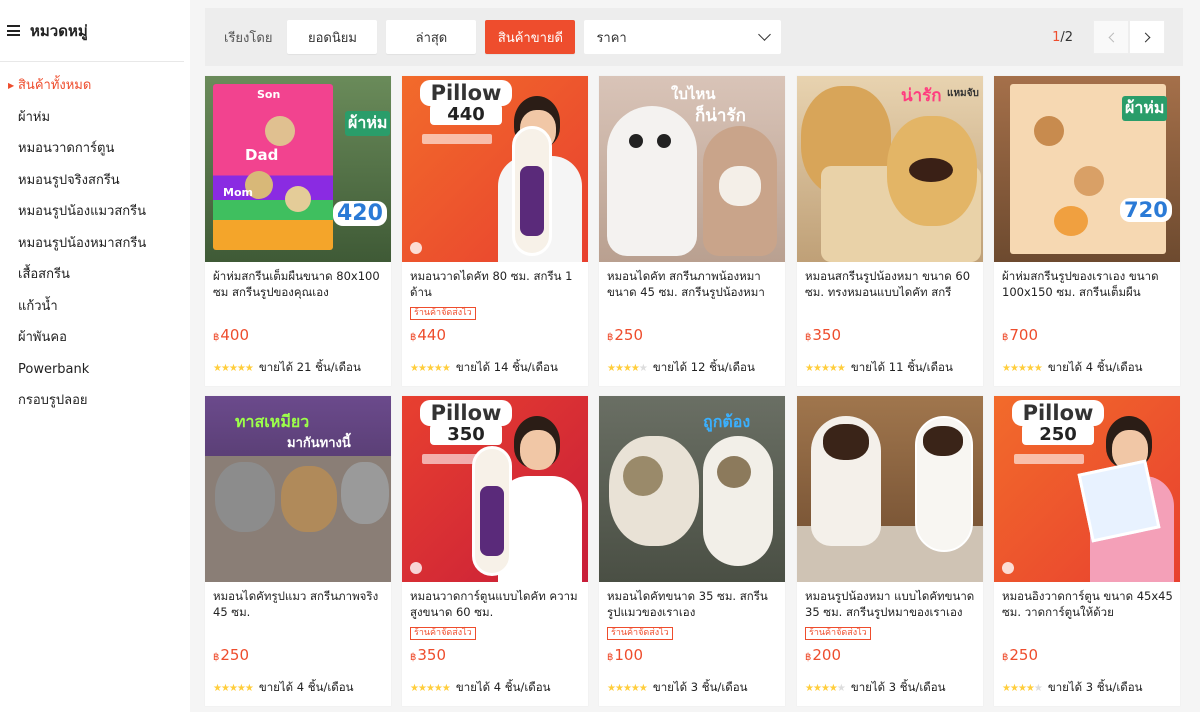  Describe the element at coordinates (95, 244) in the screenshot. I see `sidebar-item-5: หมอนรูปน้องหมาสกรีน` at that location.